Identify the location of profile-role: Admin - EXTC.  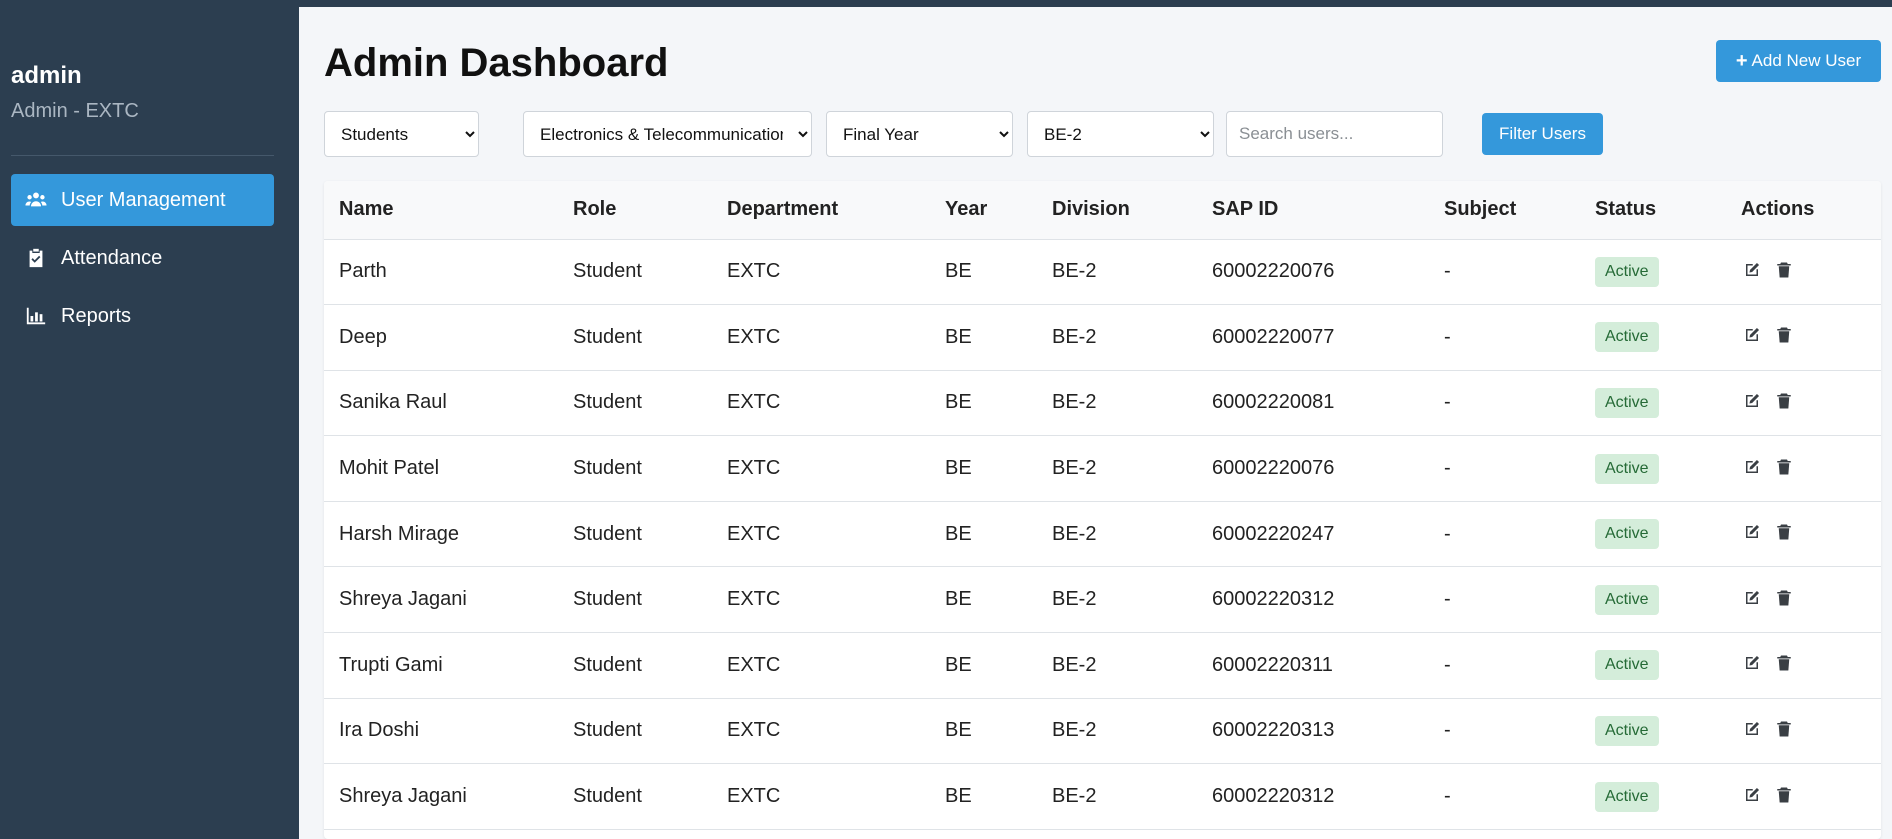
(75, 111).